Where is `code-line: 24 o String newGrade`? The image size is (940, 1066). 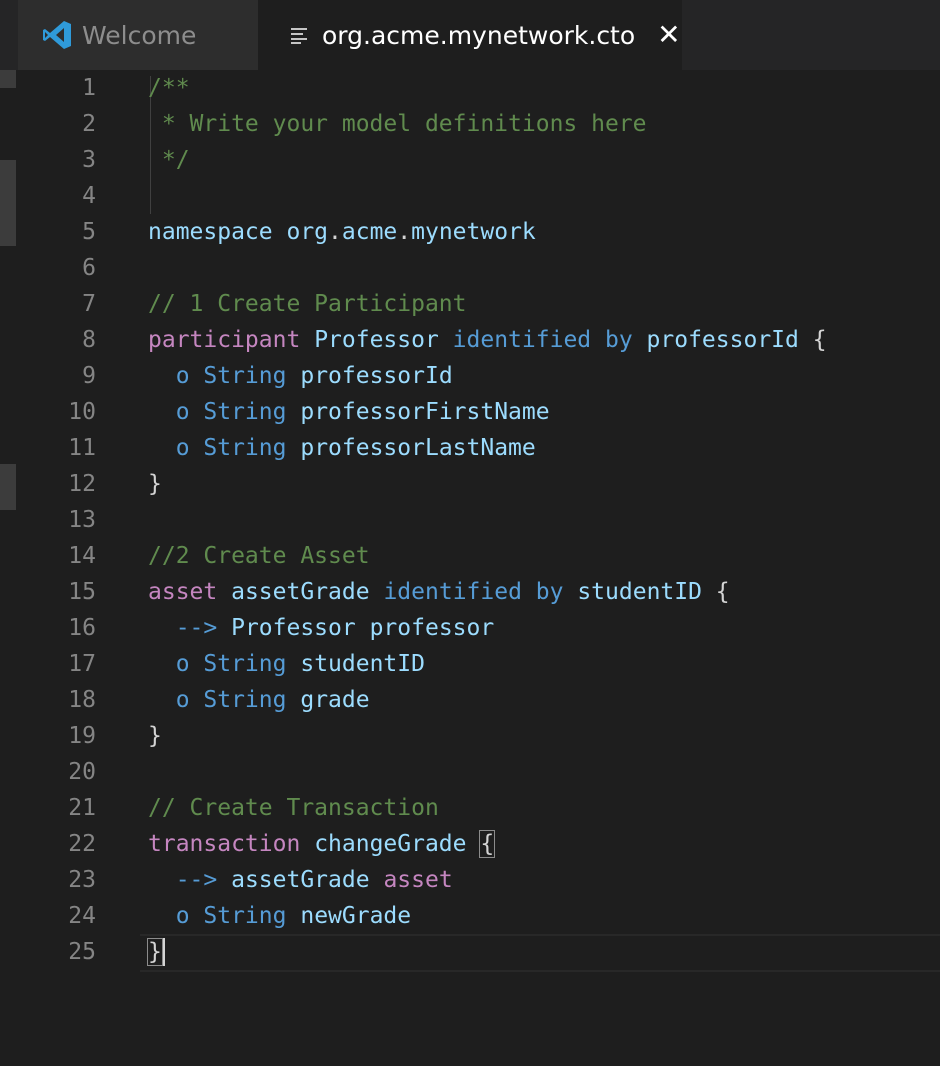
code-line: 24 o String newGrade is located at coordinates (470, 916).